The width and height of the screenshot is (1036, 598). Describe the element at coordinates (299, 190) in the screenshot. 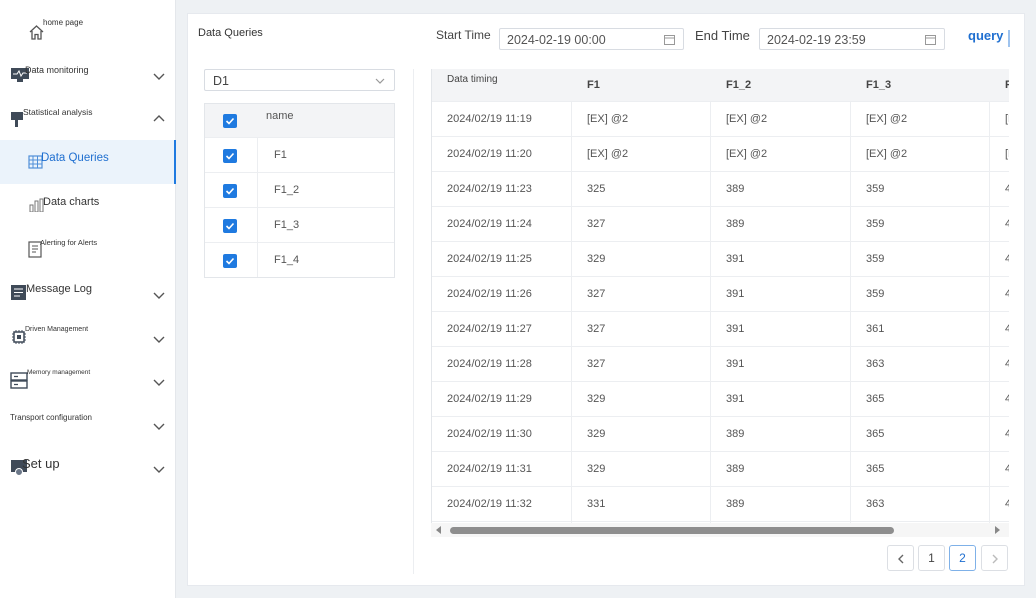

I see `table-row: F1_2` at that location.